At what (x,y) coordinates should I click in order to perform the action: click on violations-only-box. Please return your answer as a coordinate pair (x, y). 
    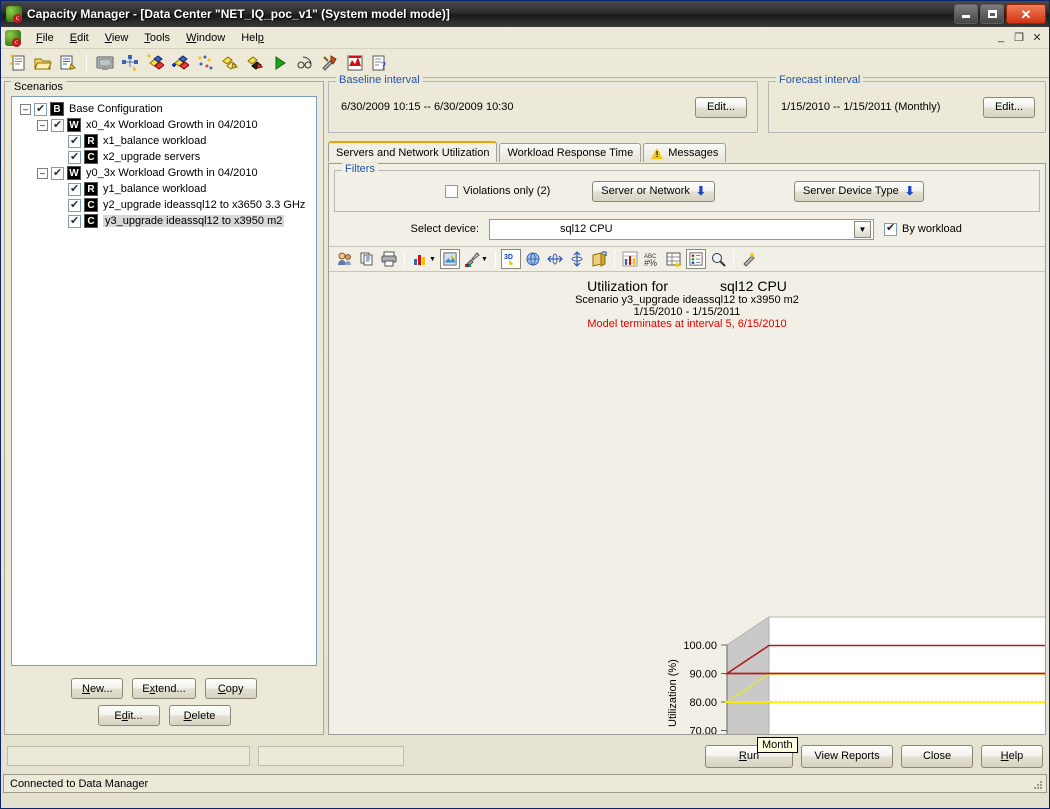
    Looking at the image, I should click on (451, 191).